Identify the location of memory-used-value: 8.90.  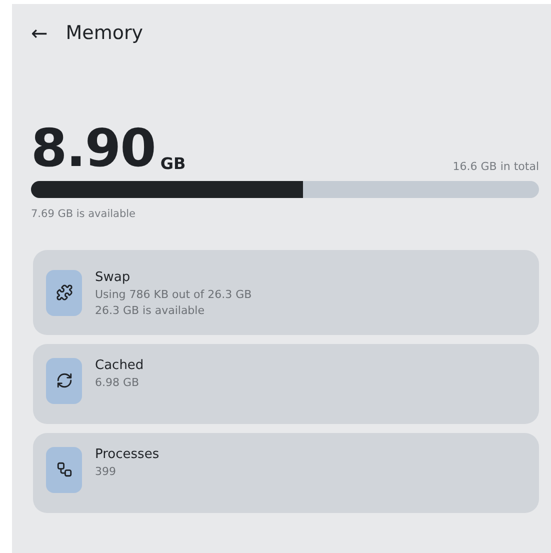
(93, 149).